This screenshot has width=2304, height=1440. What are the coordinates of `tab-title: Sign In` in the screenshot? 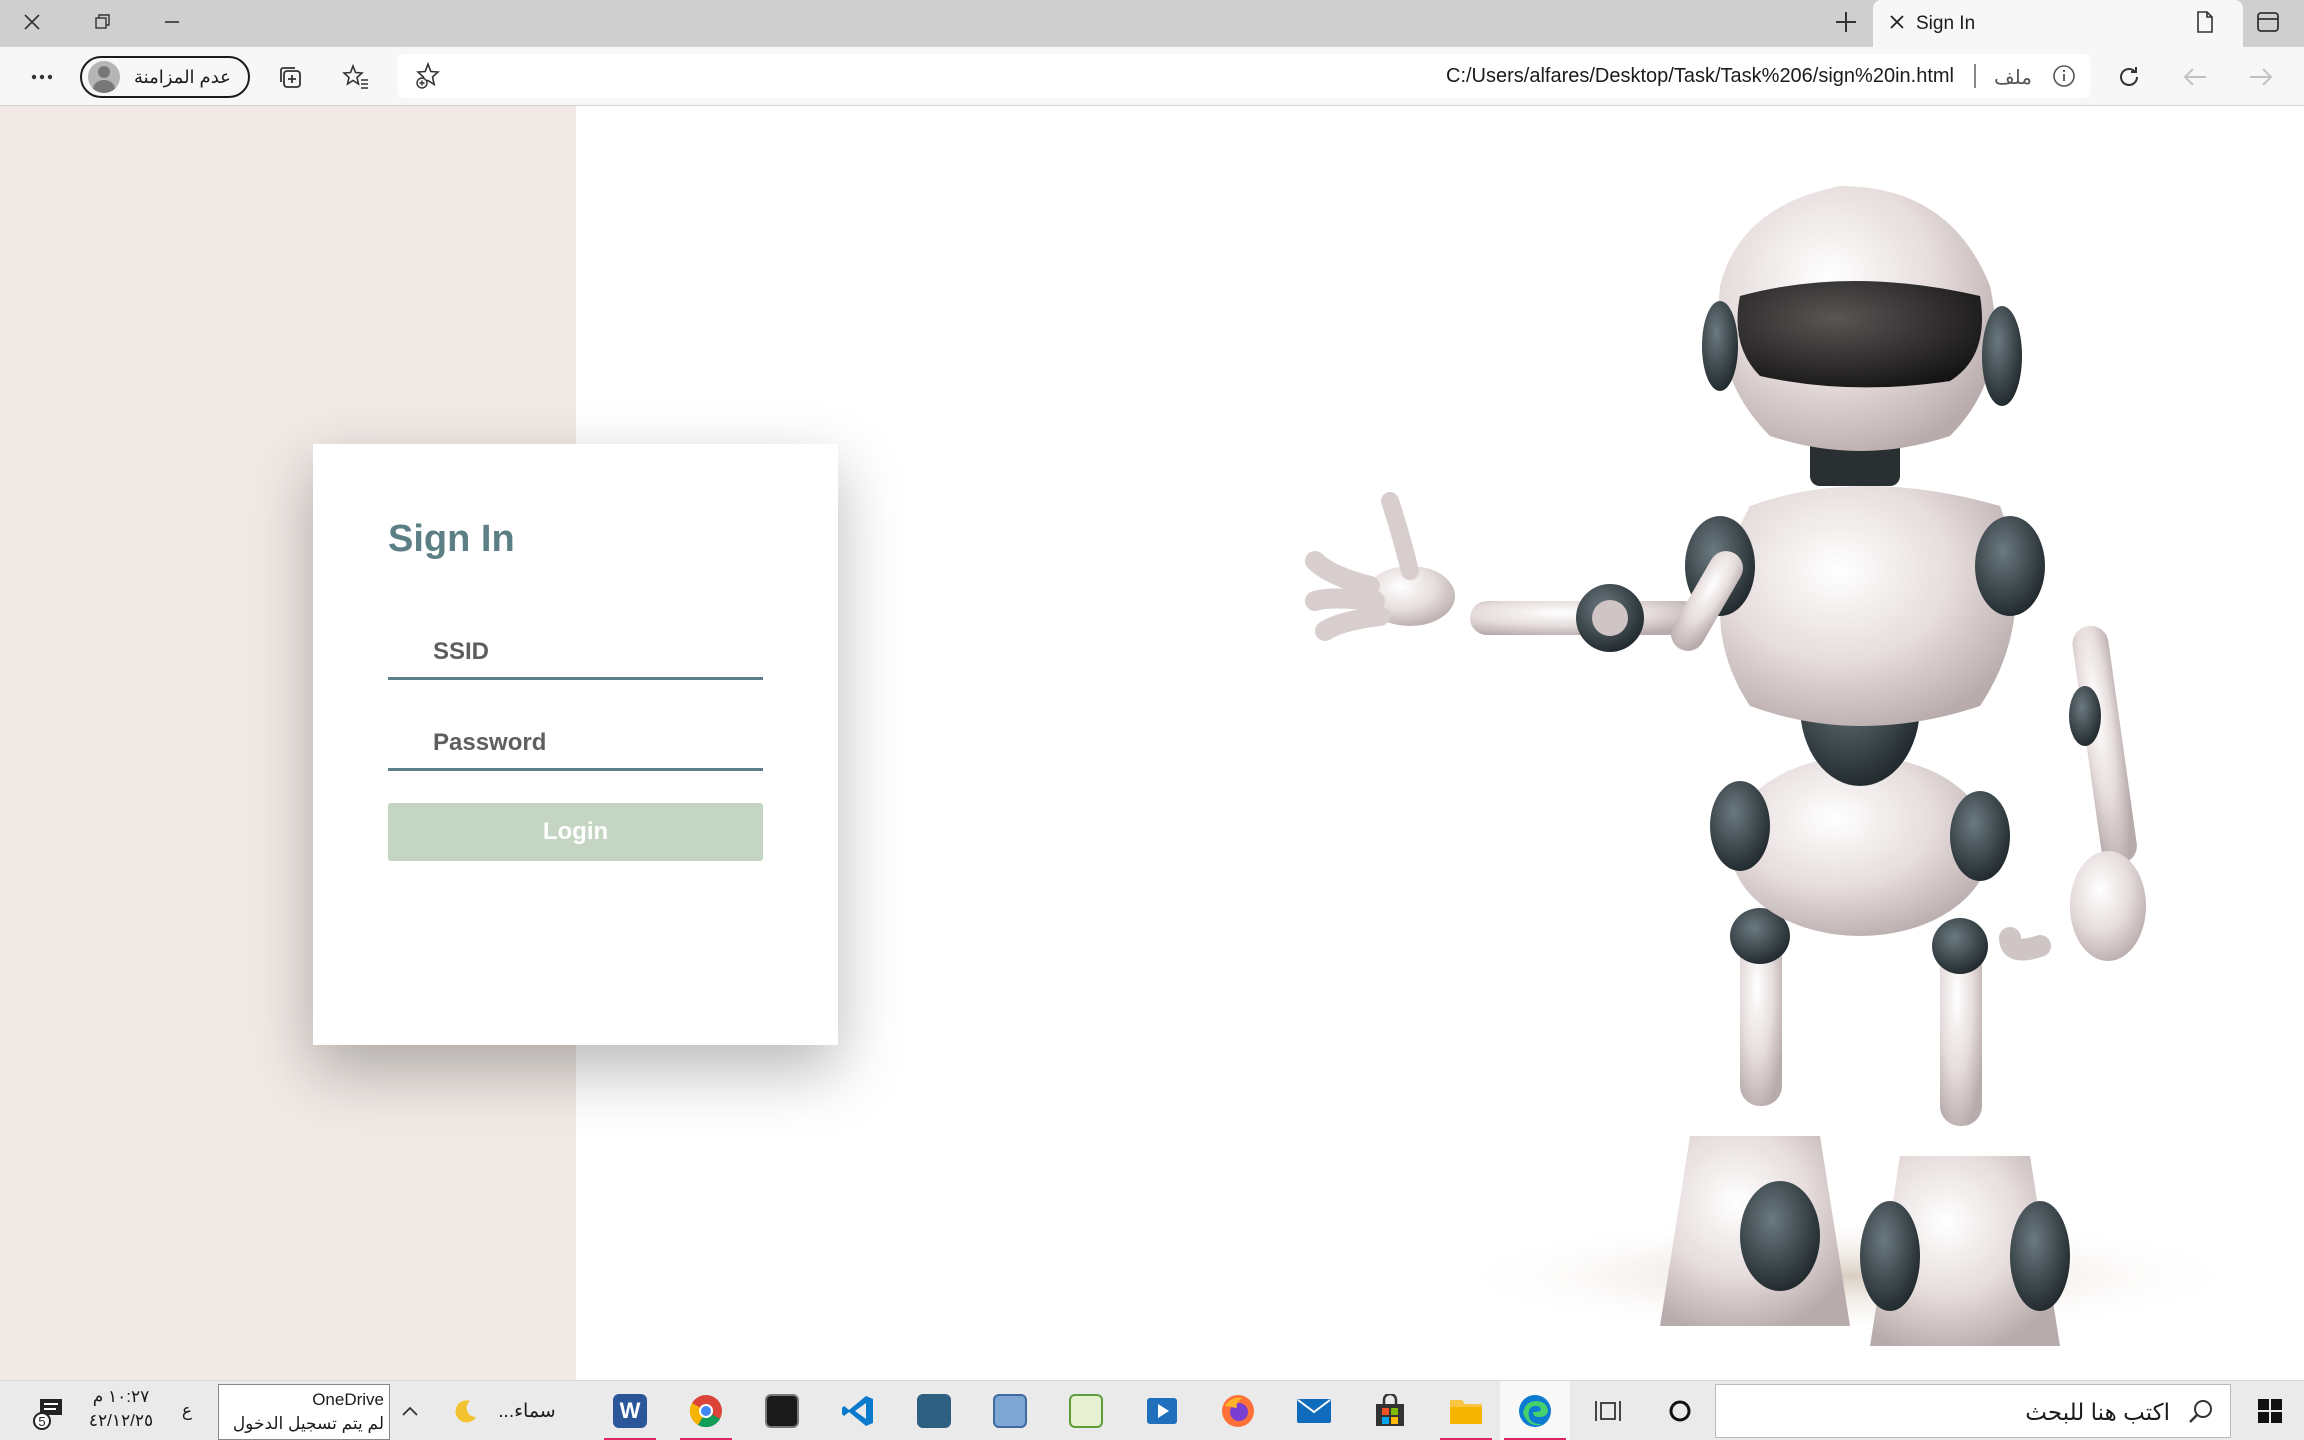 It's located at (1946, 23).